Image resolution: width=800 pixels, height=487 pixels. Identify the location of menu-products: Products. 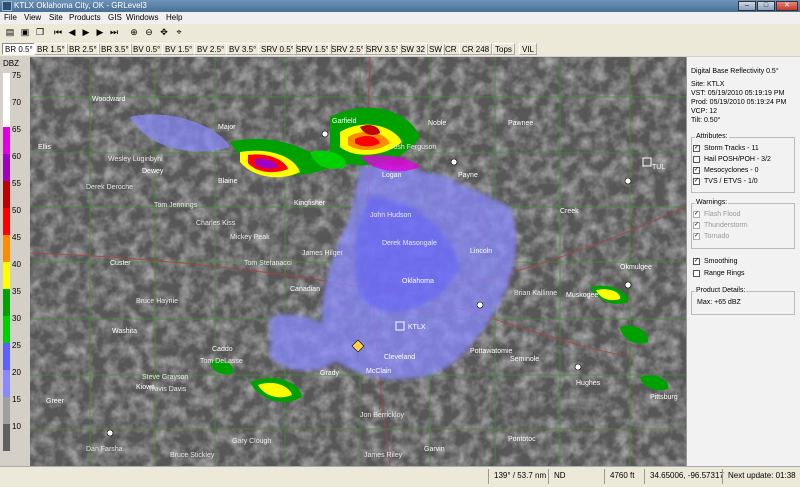
(85, 17).